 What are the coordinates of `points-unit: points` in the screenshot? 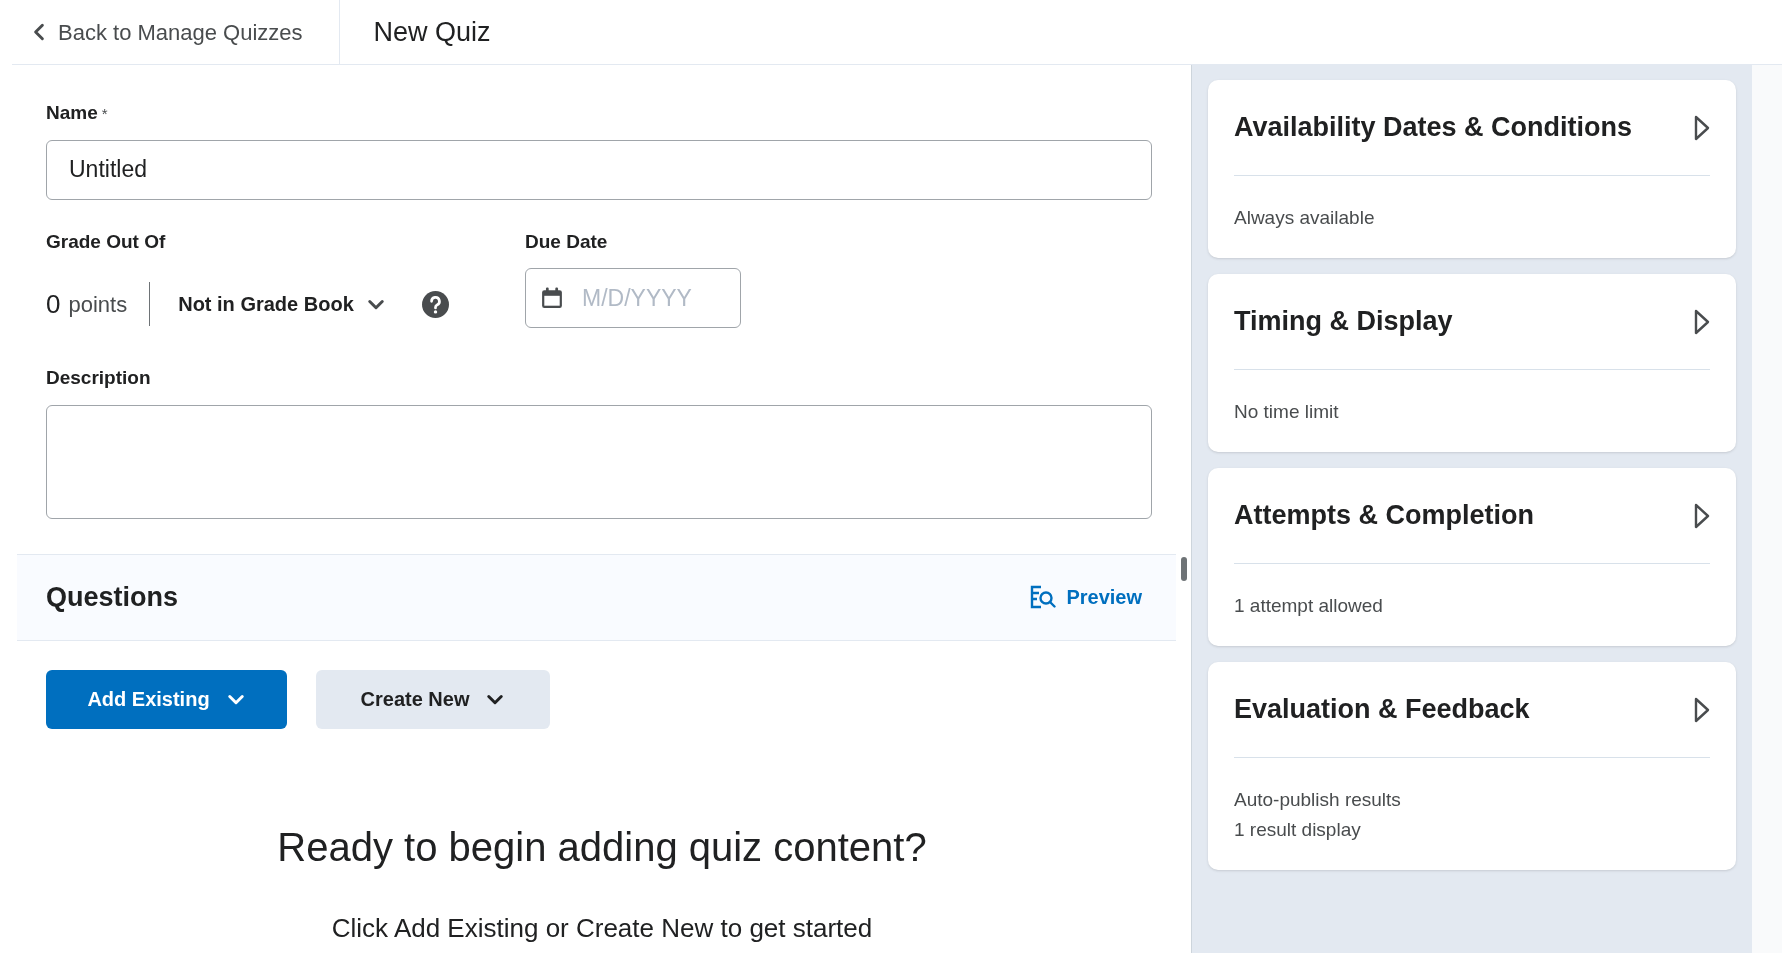 It's located at (98, 304).